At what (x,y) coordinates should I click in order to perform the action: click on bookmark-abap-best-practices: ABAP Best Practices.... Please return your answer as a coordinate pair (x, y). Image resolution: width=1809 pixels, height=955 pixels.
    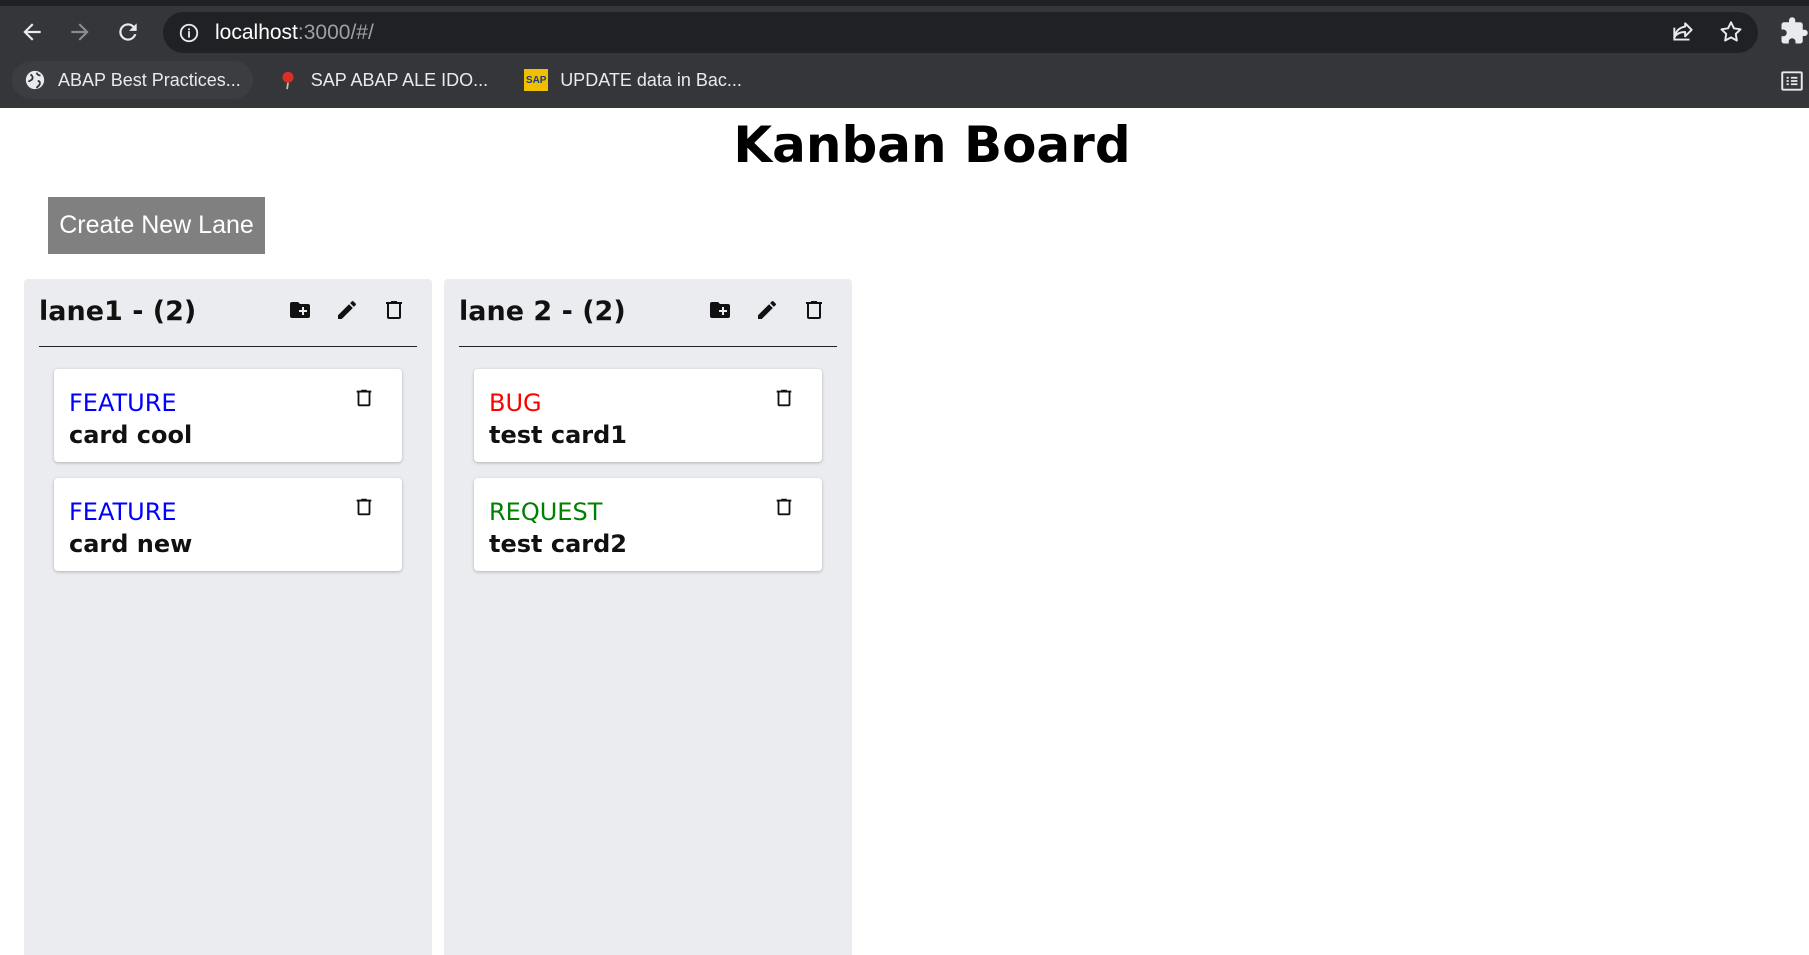
    Looking at the image, I should click on (132, 80).